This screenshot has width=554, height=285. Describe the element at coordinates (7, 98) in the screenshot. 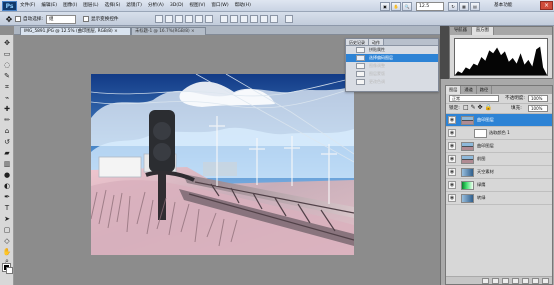

I see `eyedropper-tool-icon: ⌁` at that location.